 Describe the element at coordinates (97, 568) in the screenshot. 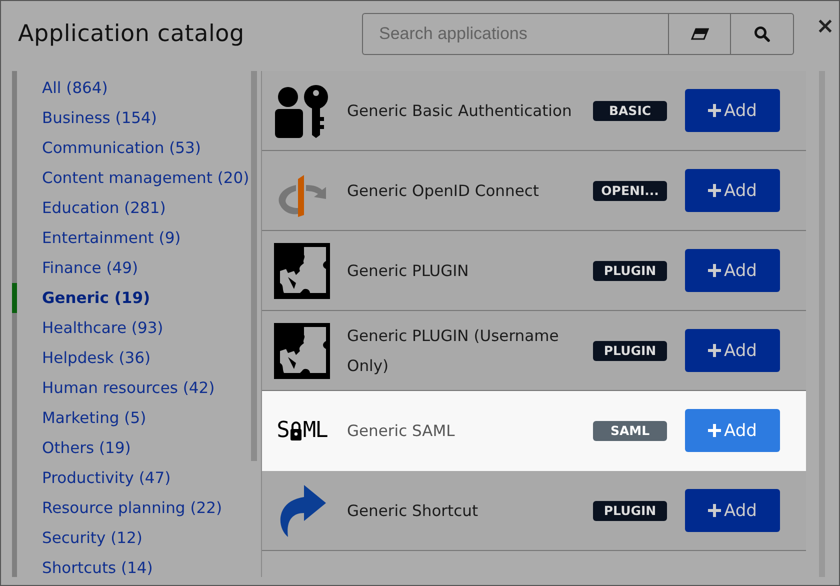

I see `category-link: Shortcuts (14)` at that location.